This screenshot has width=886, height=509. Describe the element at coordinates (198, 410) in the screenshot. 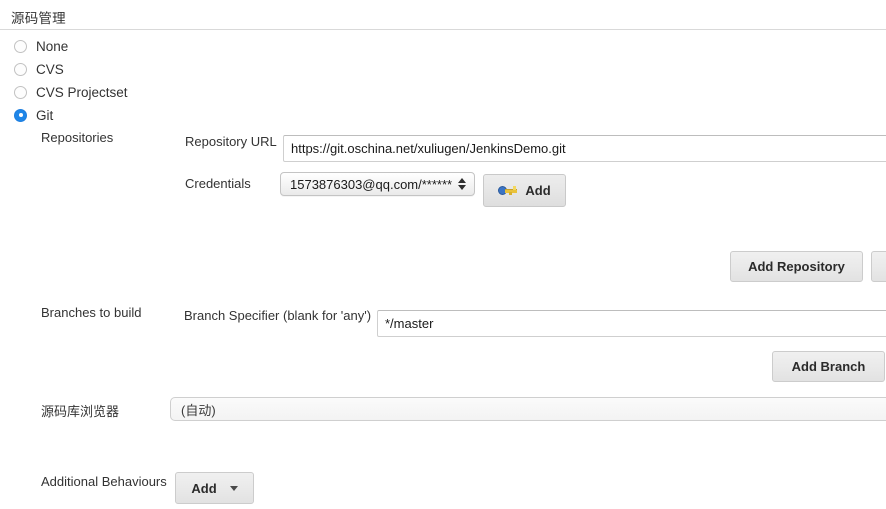

I see `repository-browser-value: (自动)` at that location.